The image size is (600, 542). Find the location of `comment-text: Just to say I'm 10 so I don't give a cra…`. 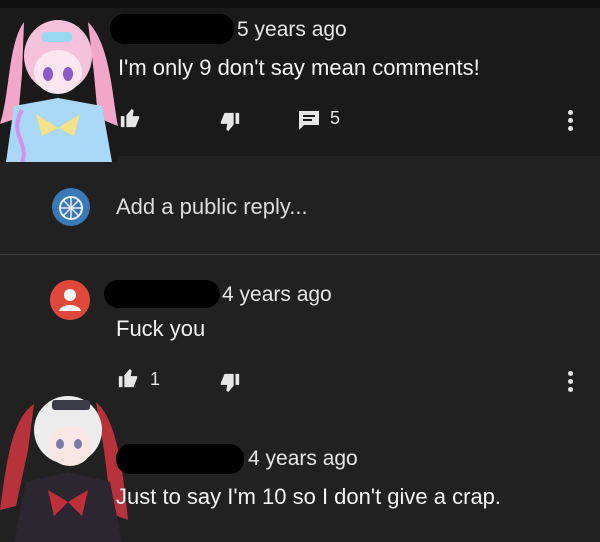

comment-text: Just to say I'm 10 so I don't give a cra… is located at coordinates (309, 496).